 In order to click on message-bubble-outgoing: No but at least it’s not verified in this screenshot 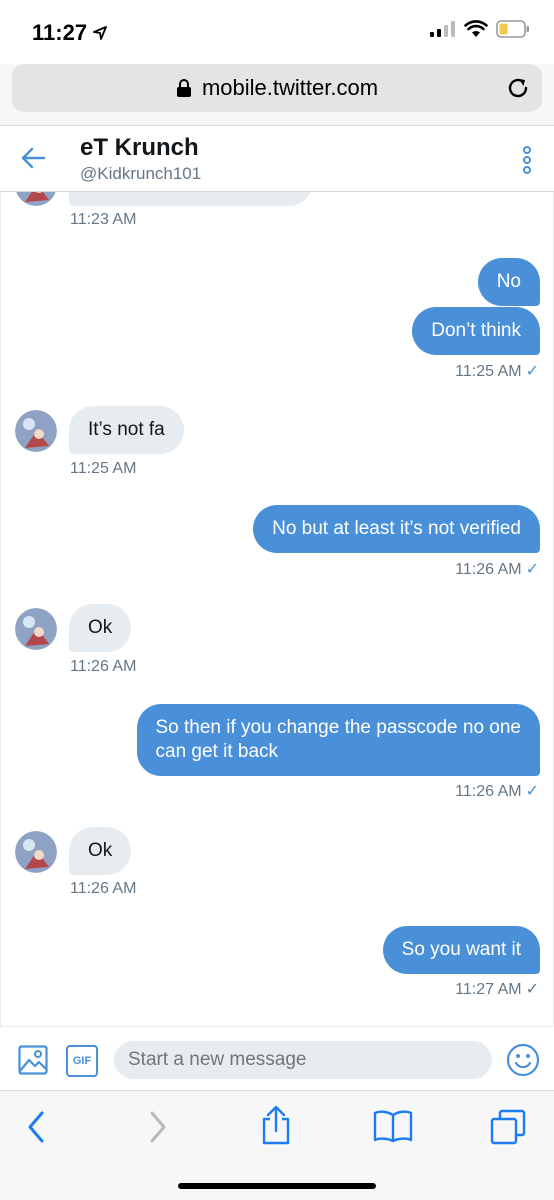, I will do `click(396, 529)`.